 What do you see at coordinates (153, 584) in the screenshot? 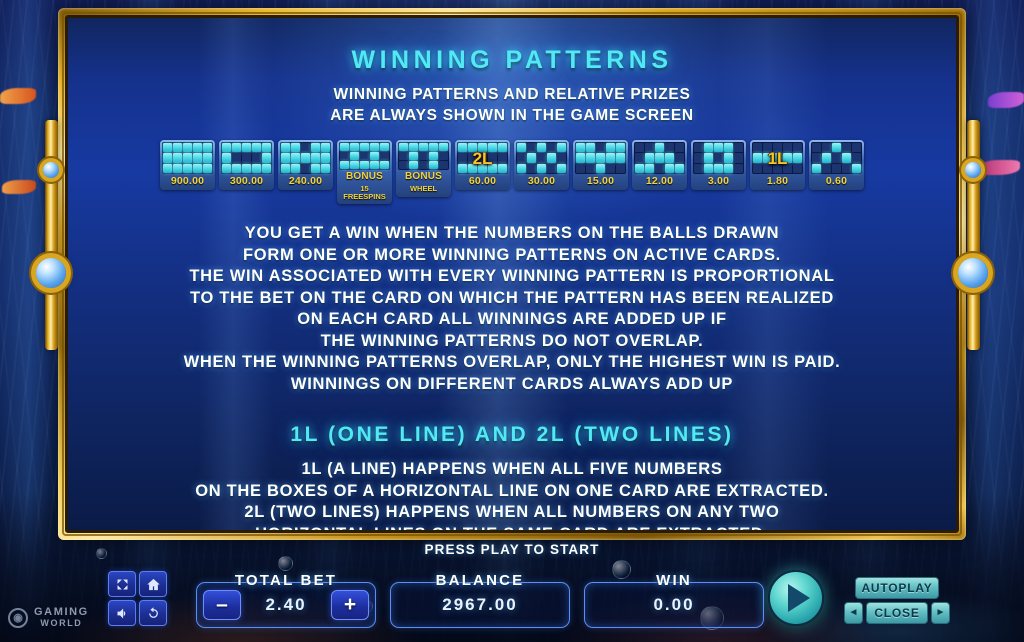
I see `home-icon` at bounding box center [153, 584].